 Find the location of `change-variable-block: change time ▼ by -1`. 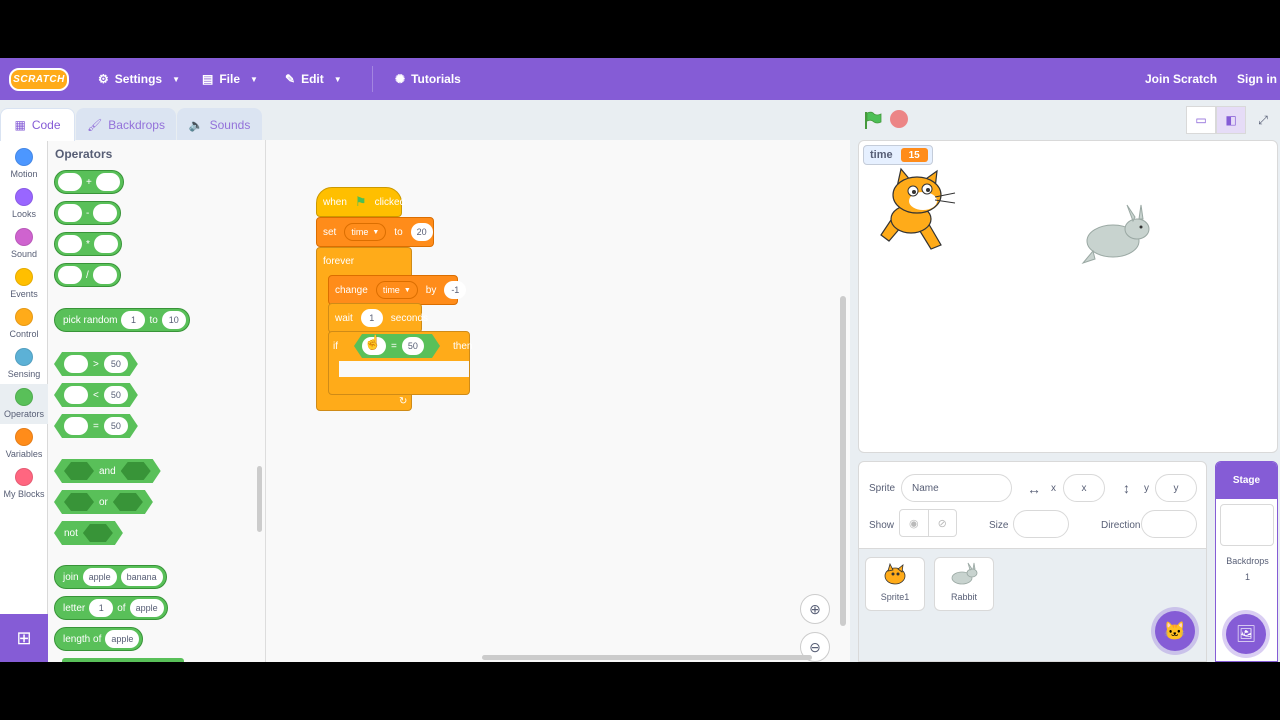

change-variable-block: change time ▼ by -1 is located at coordinates (397, 290).